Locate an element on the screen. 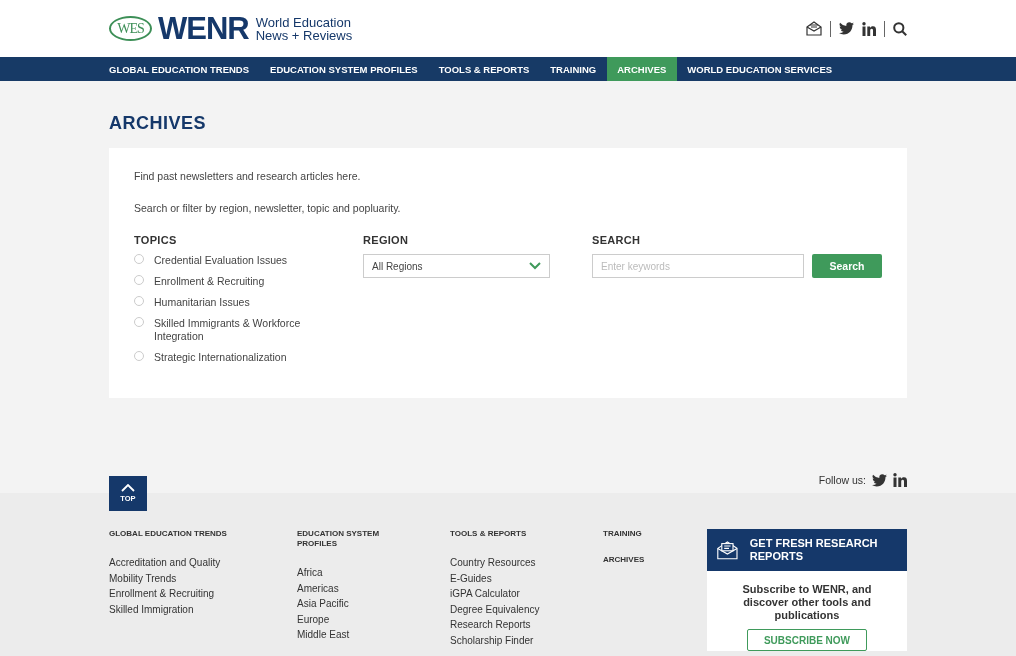 The image size is (1016, 656). footer-link: E-Guides is located at coordinates (526, 578).